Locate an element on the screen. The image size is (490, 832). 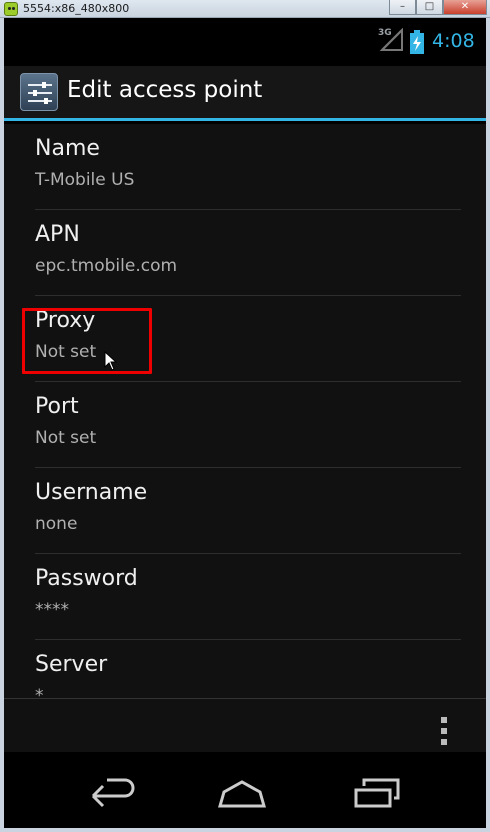
window-controls: – □ ✕ is located at coordinates (438, 8).